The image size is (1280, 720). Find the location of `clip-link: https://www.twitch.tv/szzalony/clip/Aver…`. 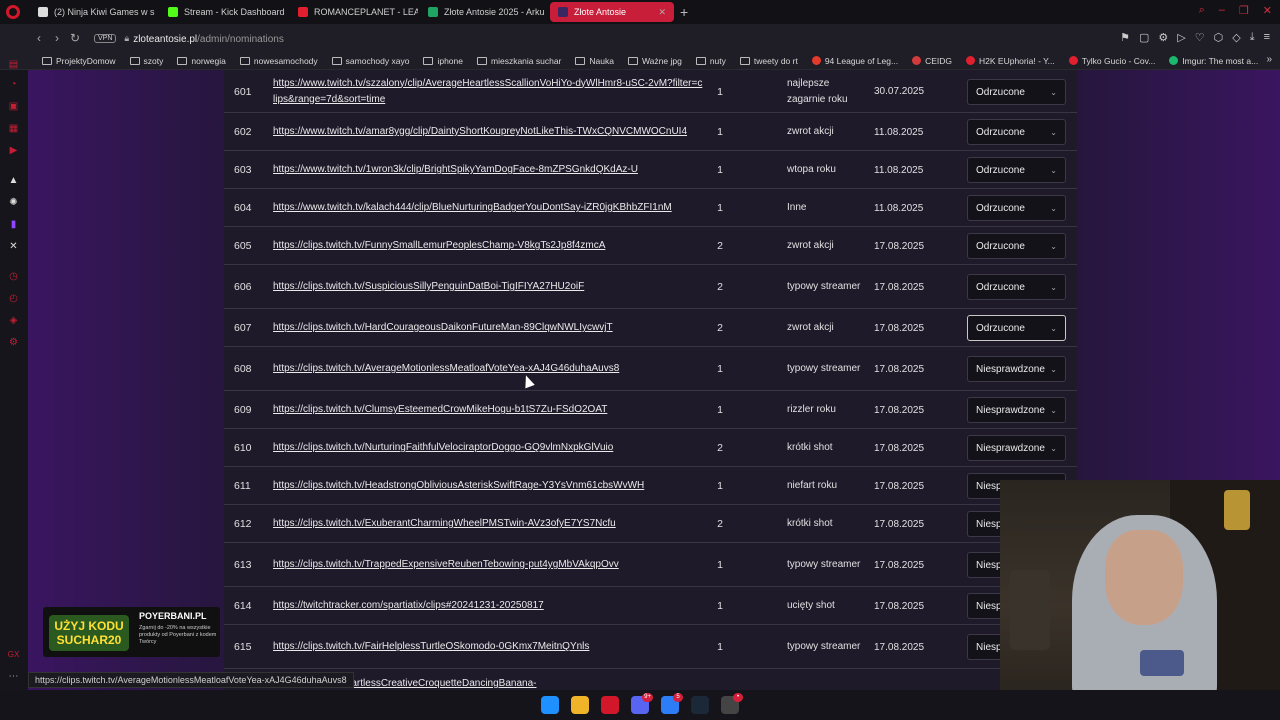

clip-link: https://www.twitch.tv/szzalony/clip/Aver… is located at coordinates (488, 91).